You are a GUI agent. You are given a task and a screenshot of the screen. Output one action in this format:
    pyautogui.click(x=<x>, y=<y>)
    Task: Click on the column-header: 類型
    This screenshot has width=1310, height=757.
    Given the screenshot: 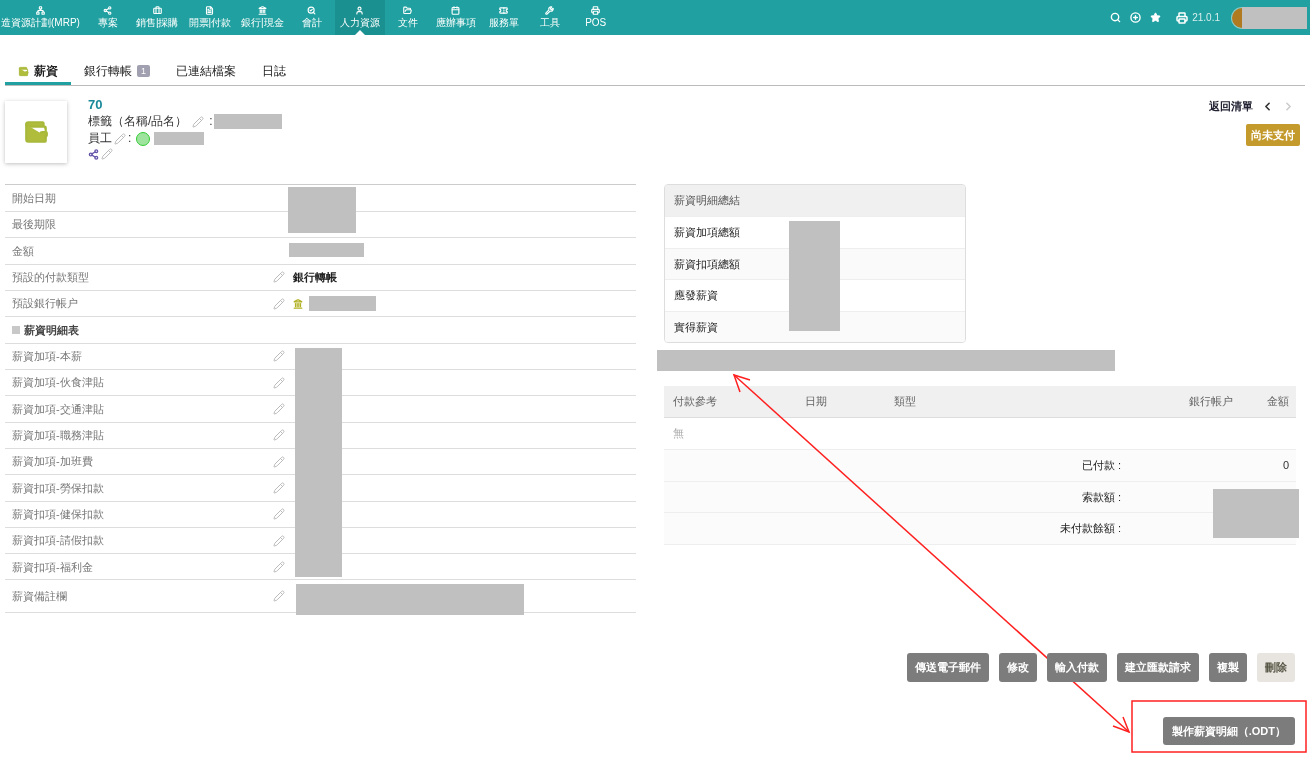 What is the action you would take?
    pyautogui.click(x=905, y=402)
    